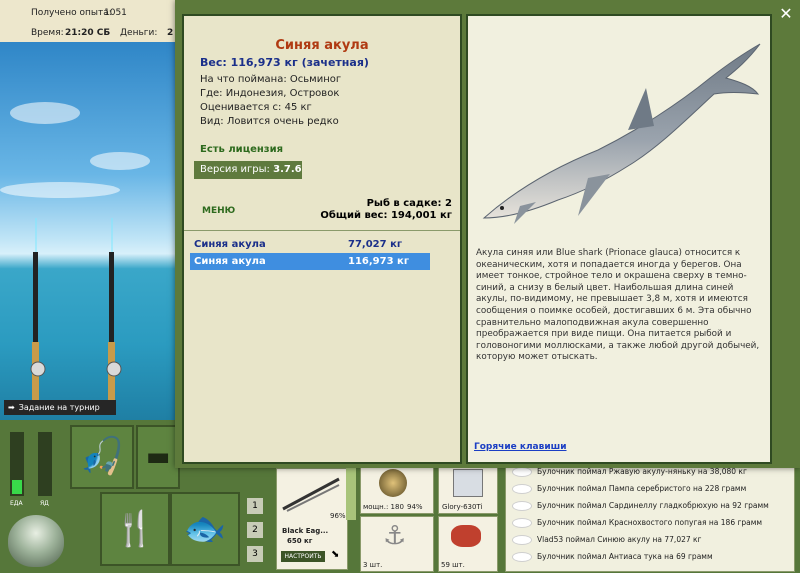 Image resolution: width=800 pixels, height=573 pixels. I want to click on divider, so click(322, 230).